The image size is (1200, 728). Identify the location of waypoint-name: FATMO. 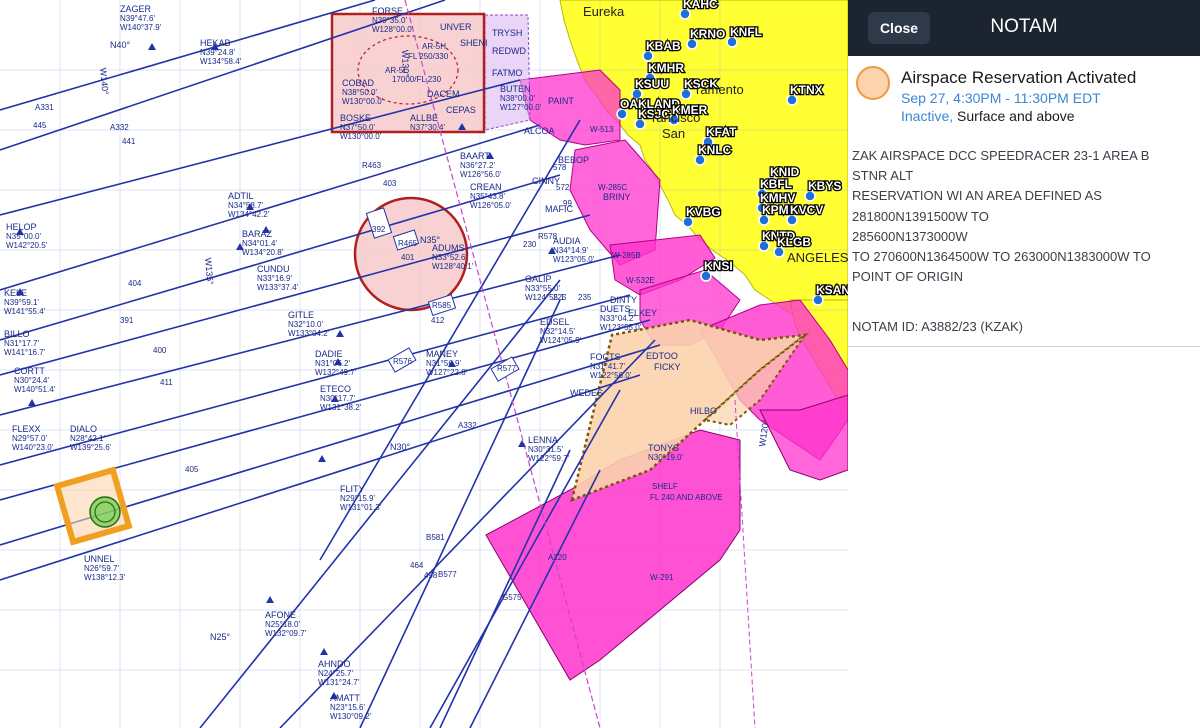
(507, 73).